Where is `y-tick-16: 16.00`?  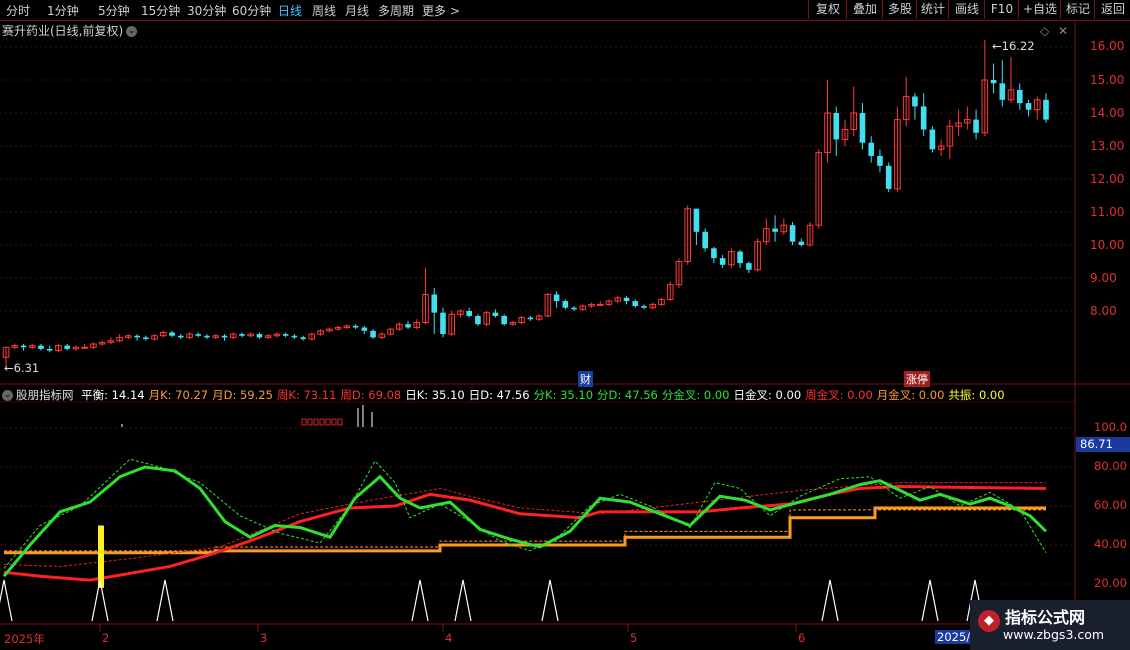 y-tick-16: 16.00 is located at coordinates (1107, 46).